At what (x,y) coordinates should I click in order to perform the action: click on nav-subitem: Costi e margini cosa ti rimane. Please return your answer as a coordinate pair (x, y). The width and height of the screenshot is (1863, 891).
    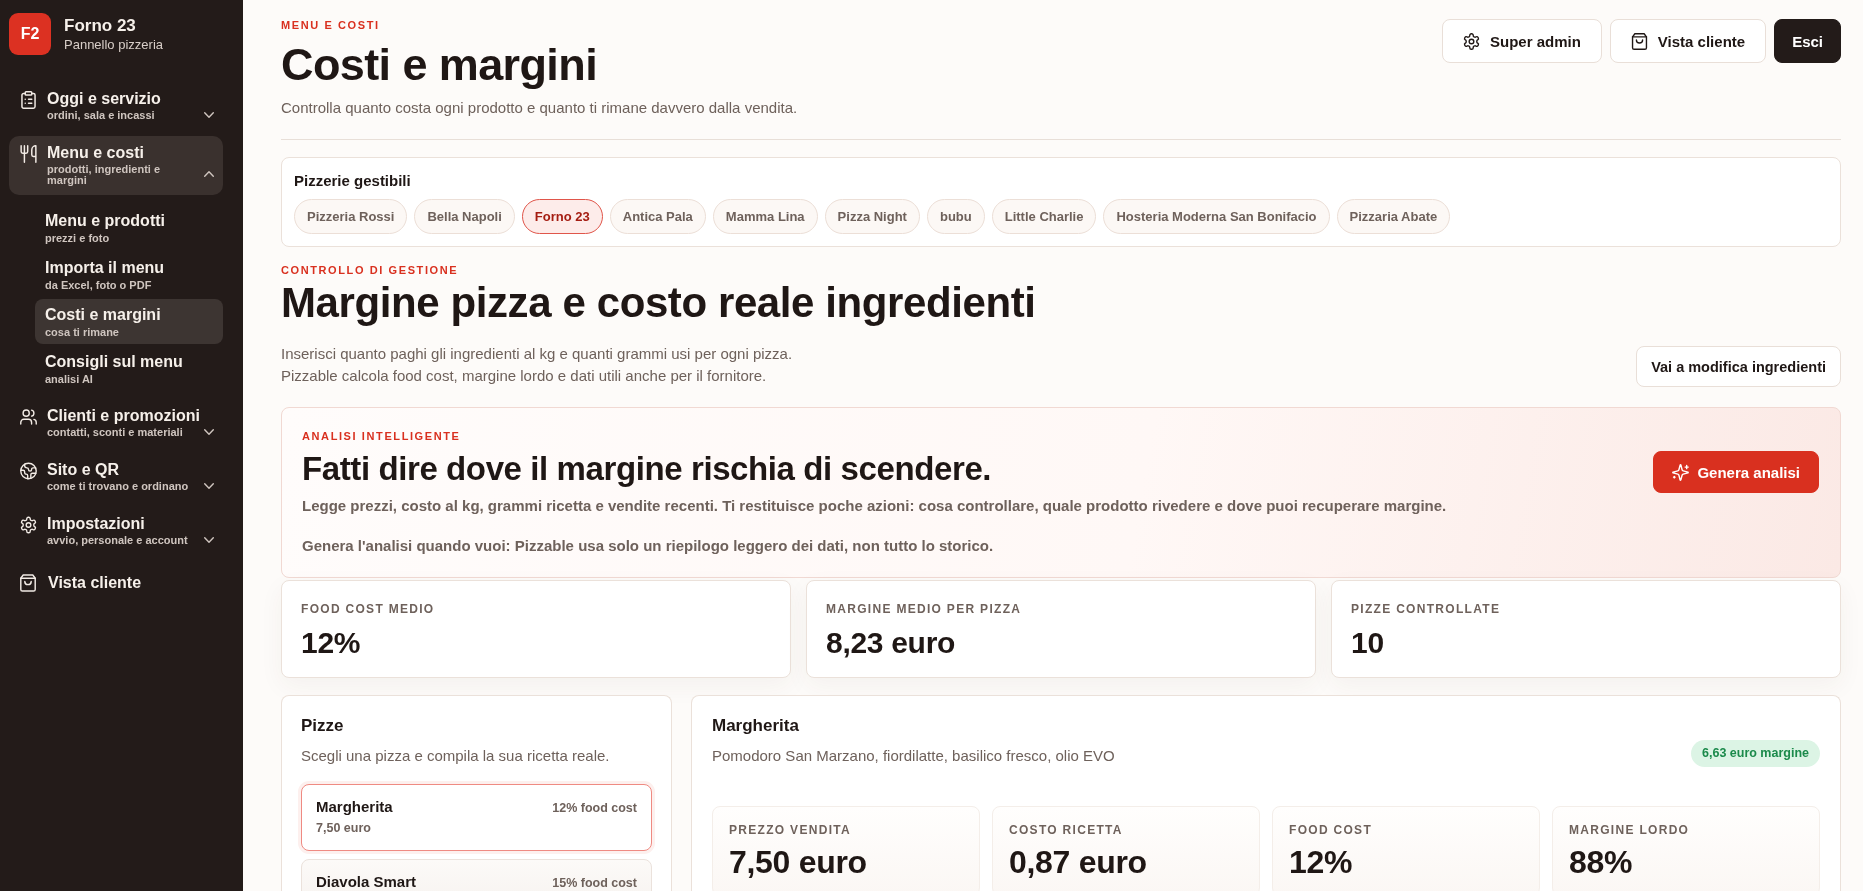
    Looking at the image, I should click on (129, 321).